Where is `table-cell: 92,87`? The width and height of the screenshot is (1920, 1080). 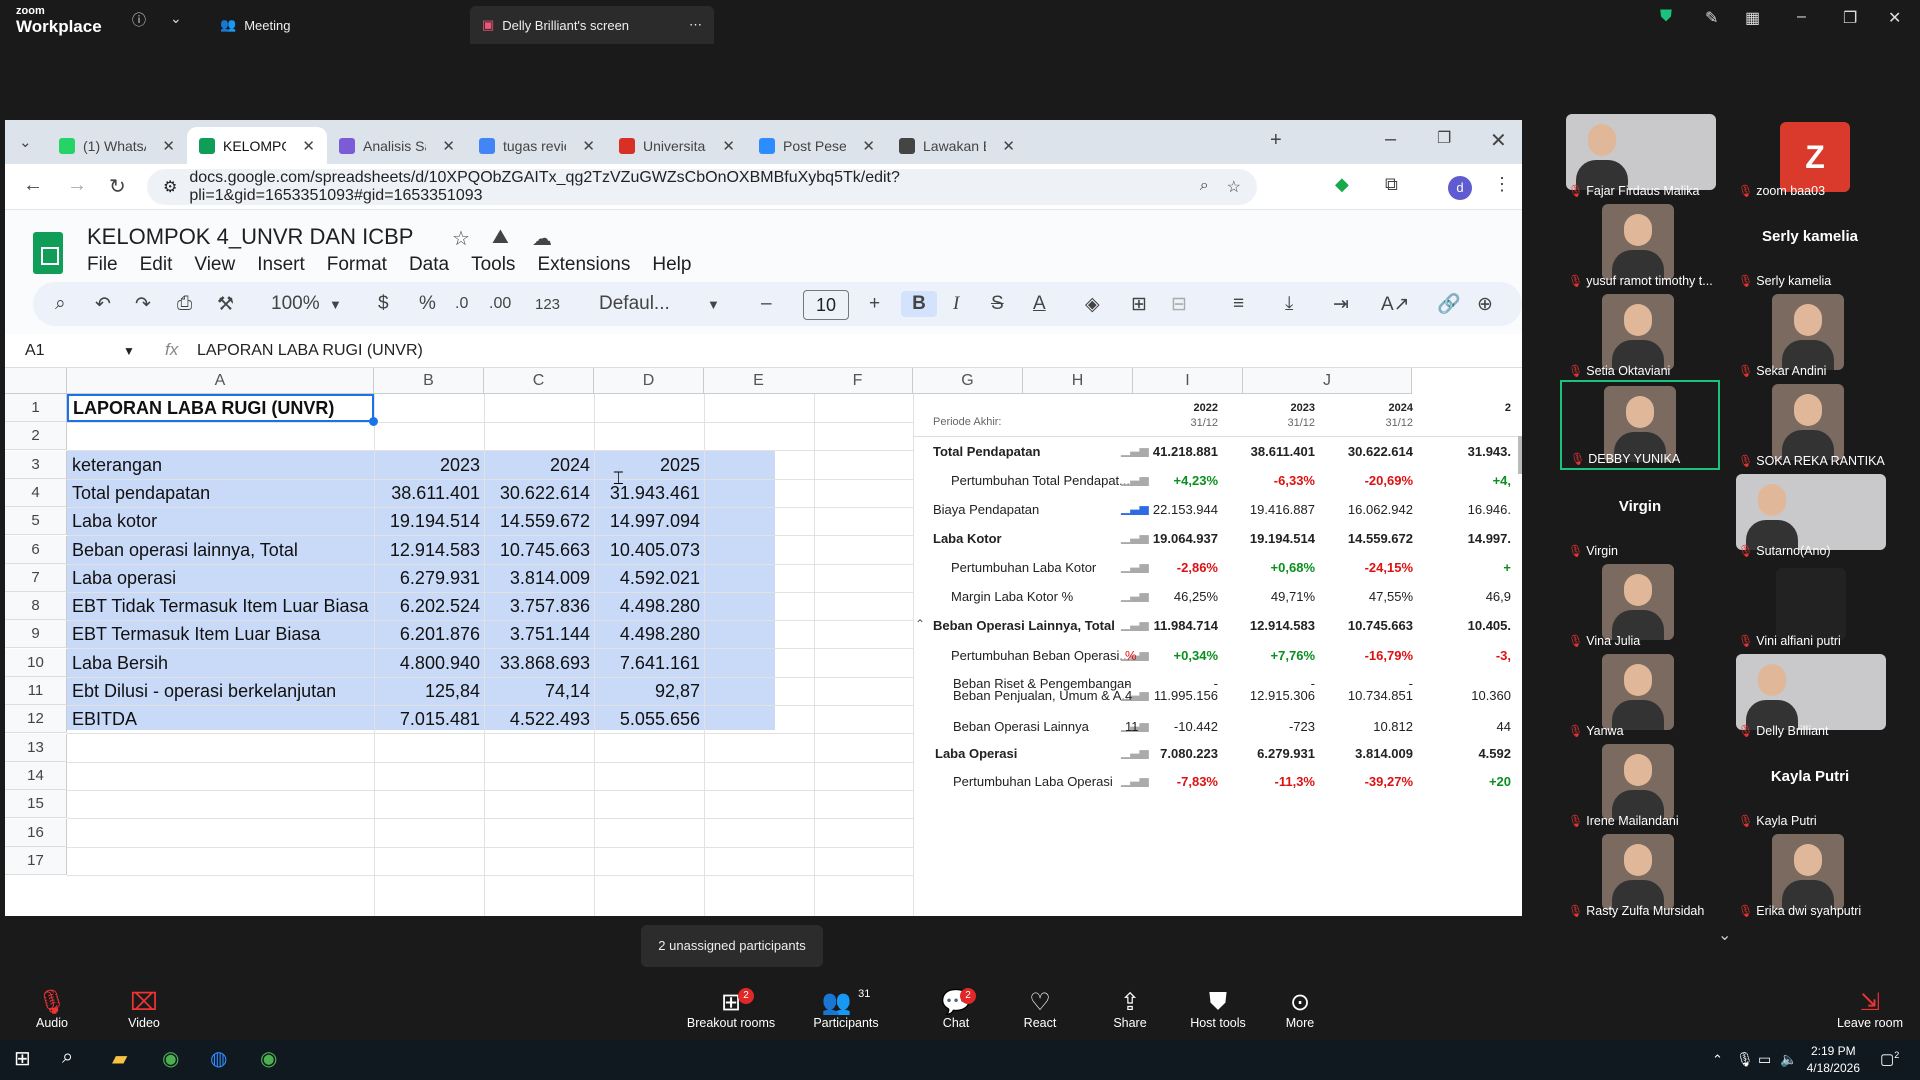
table-cell: 92,87 is located at coordinates (649, 691).